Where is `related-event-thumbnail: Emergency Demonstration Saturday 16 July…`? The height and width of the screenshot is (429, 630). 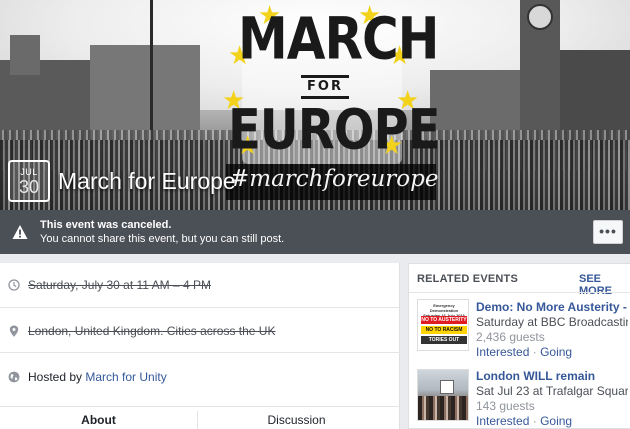 related-event-thumbnail: Emergency Demonstration Saturday 16 July… is located at coordinates (443, 325).